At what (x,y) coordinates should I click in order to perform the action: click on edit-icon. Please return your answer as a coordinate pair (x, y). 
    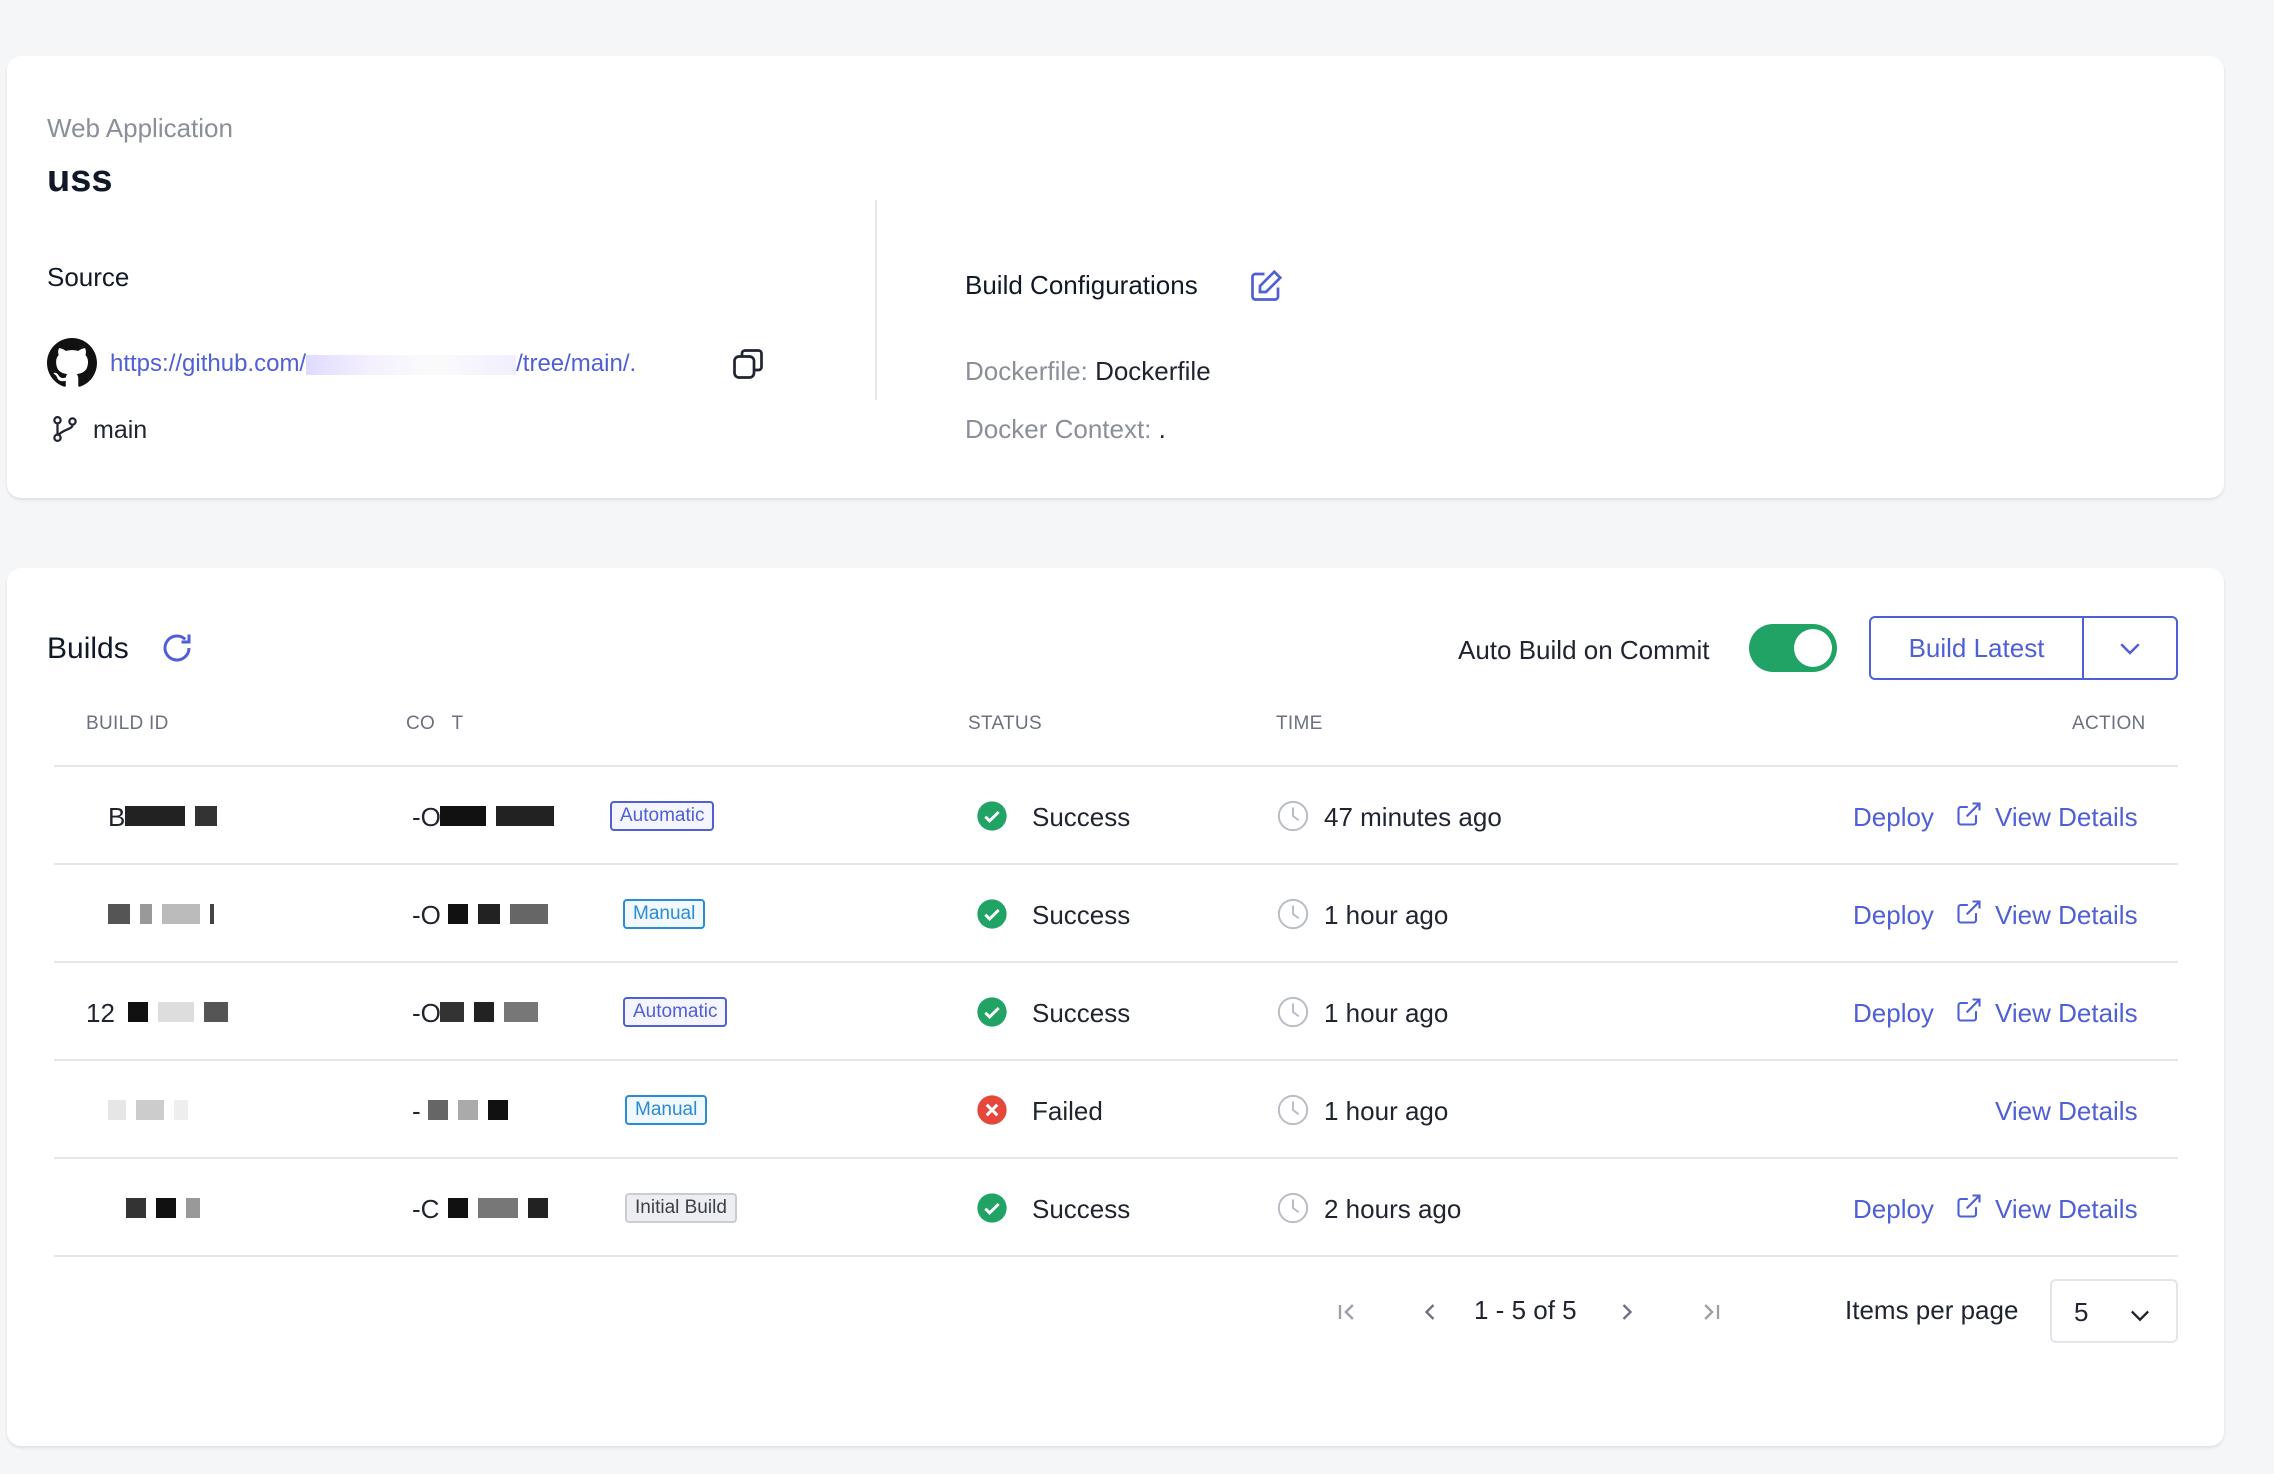
    Looking at the image, I should click on (1266, 286).